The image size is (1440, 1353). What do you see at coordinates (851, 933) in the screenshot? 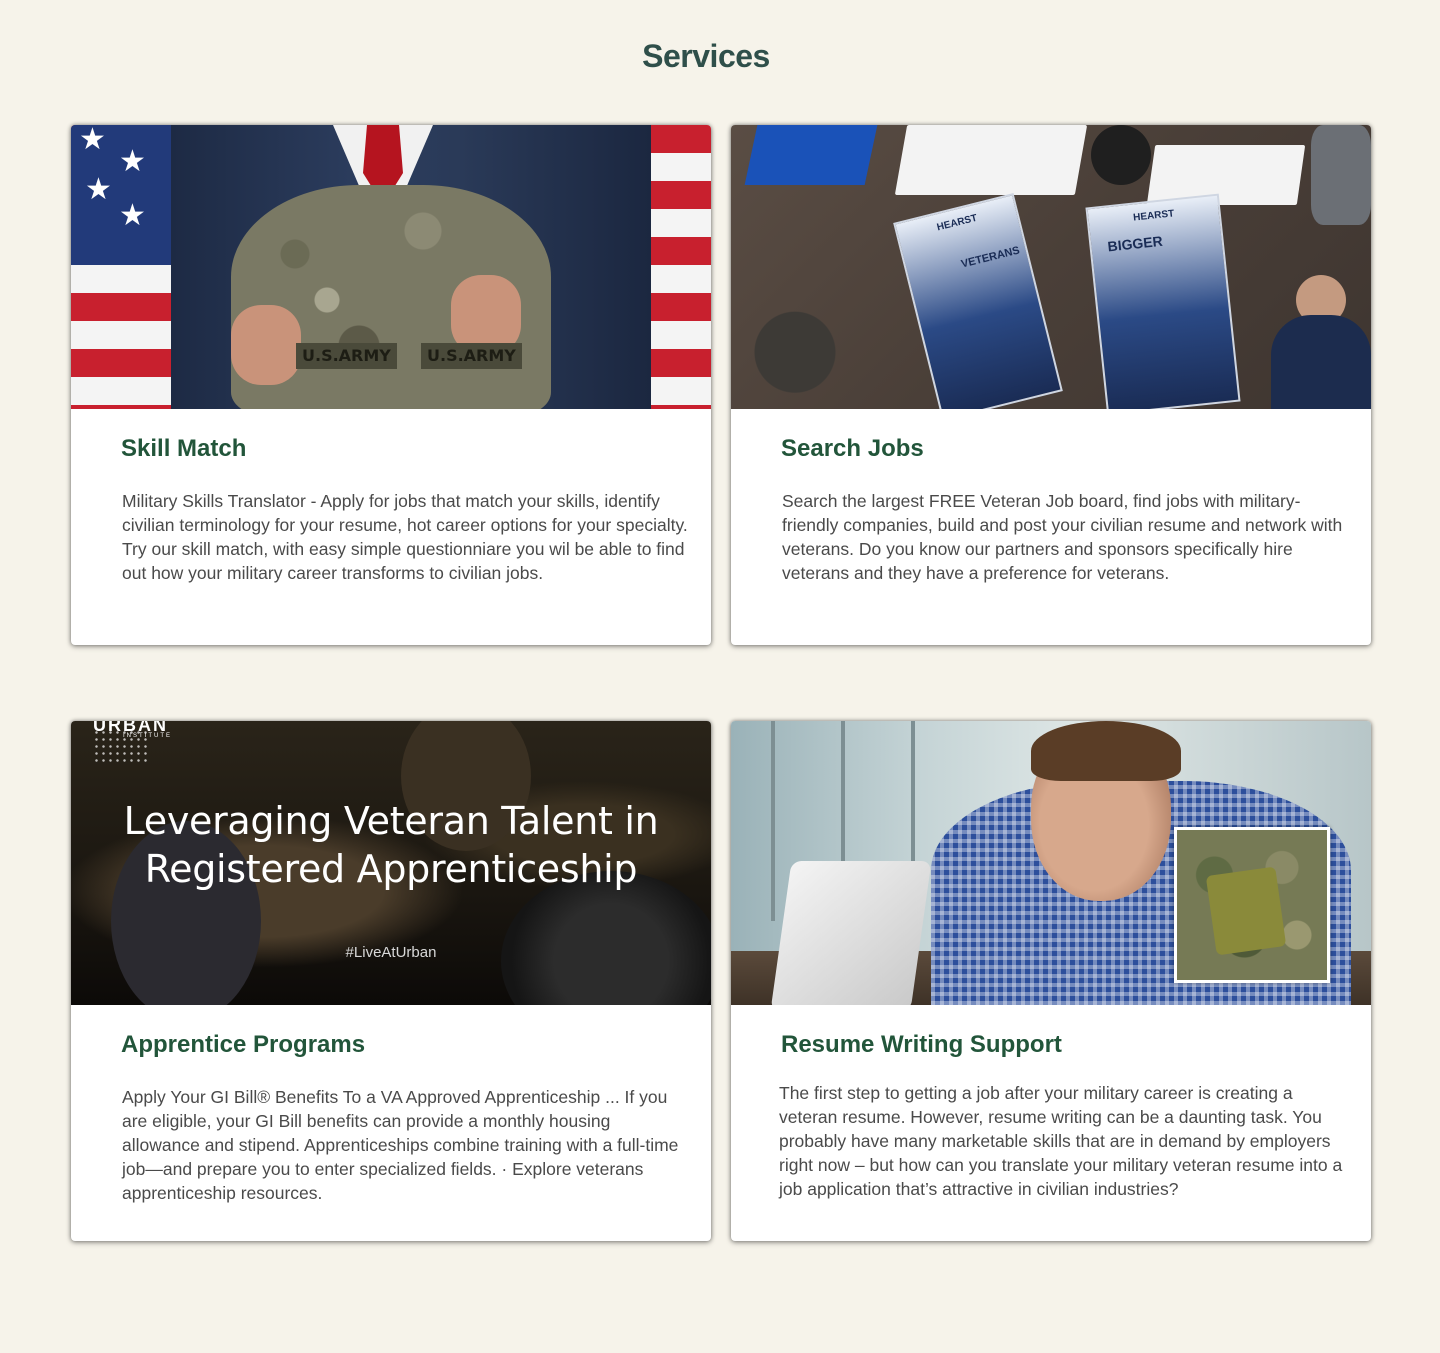
I see `laptop` at bounding box center [851, 933].